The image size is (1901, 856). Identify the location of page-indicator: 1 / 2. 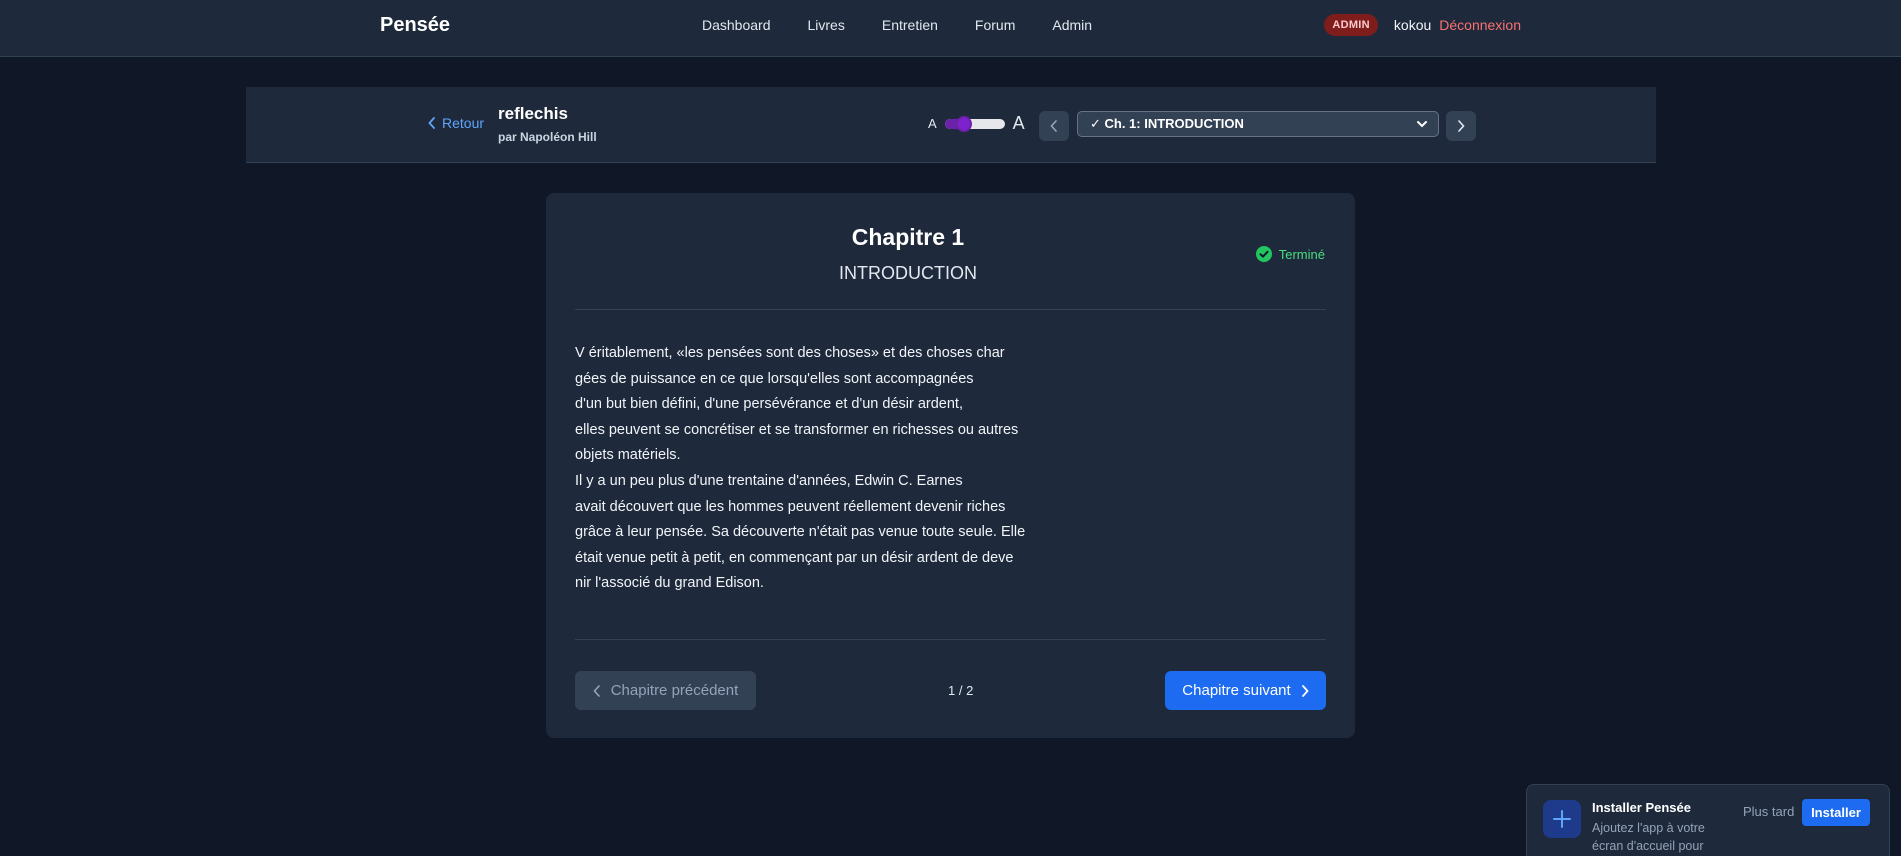
(961, 690).